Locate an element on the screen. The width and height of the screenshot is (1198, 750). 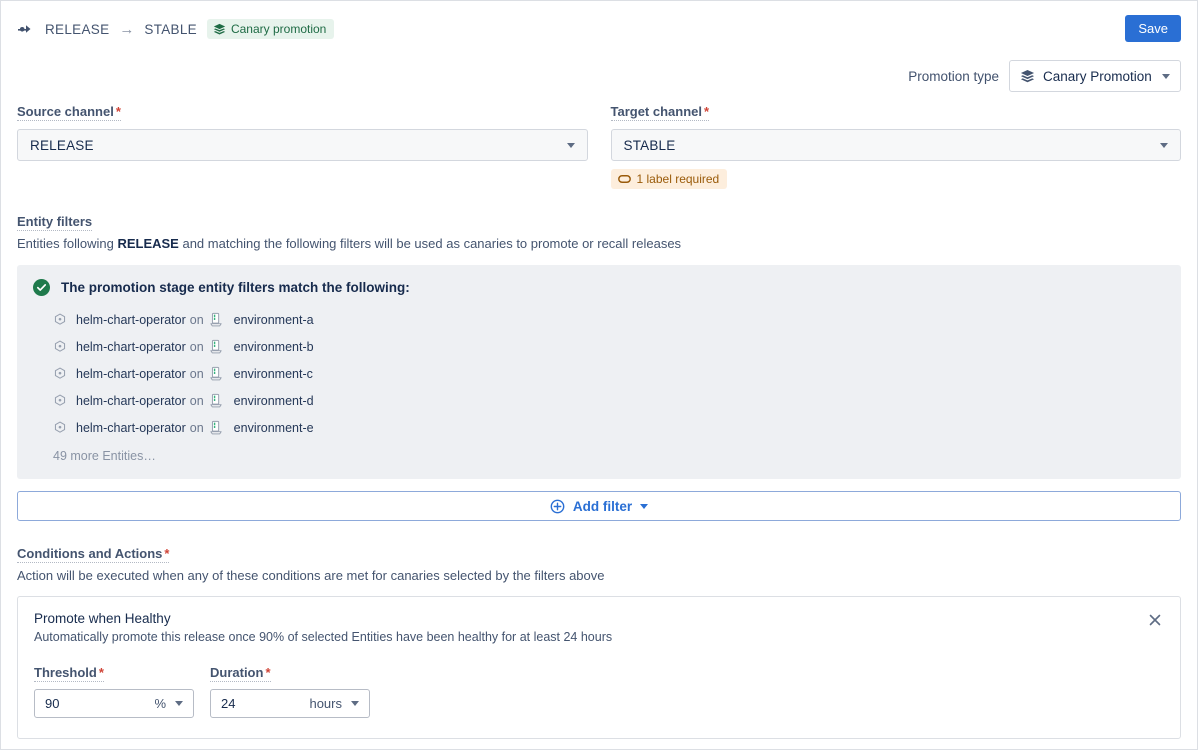
entity-target: environment-b is located at coordinates (274, 347).